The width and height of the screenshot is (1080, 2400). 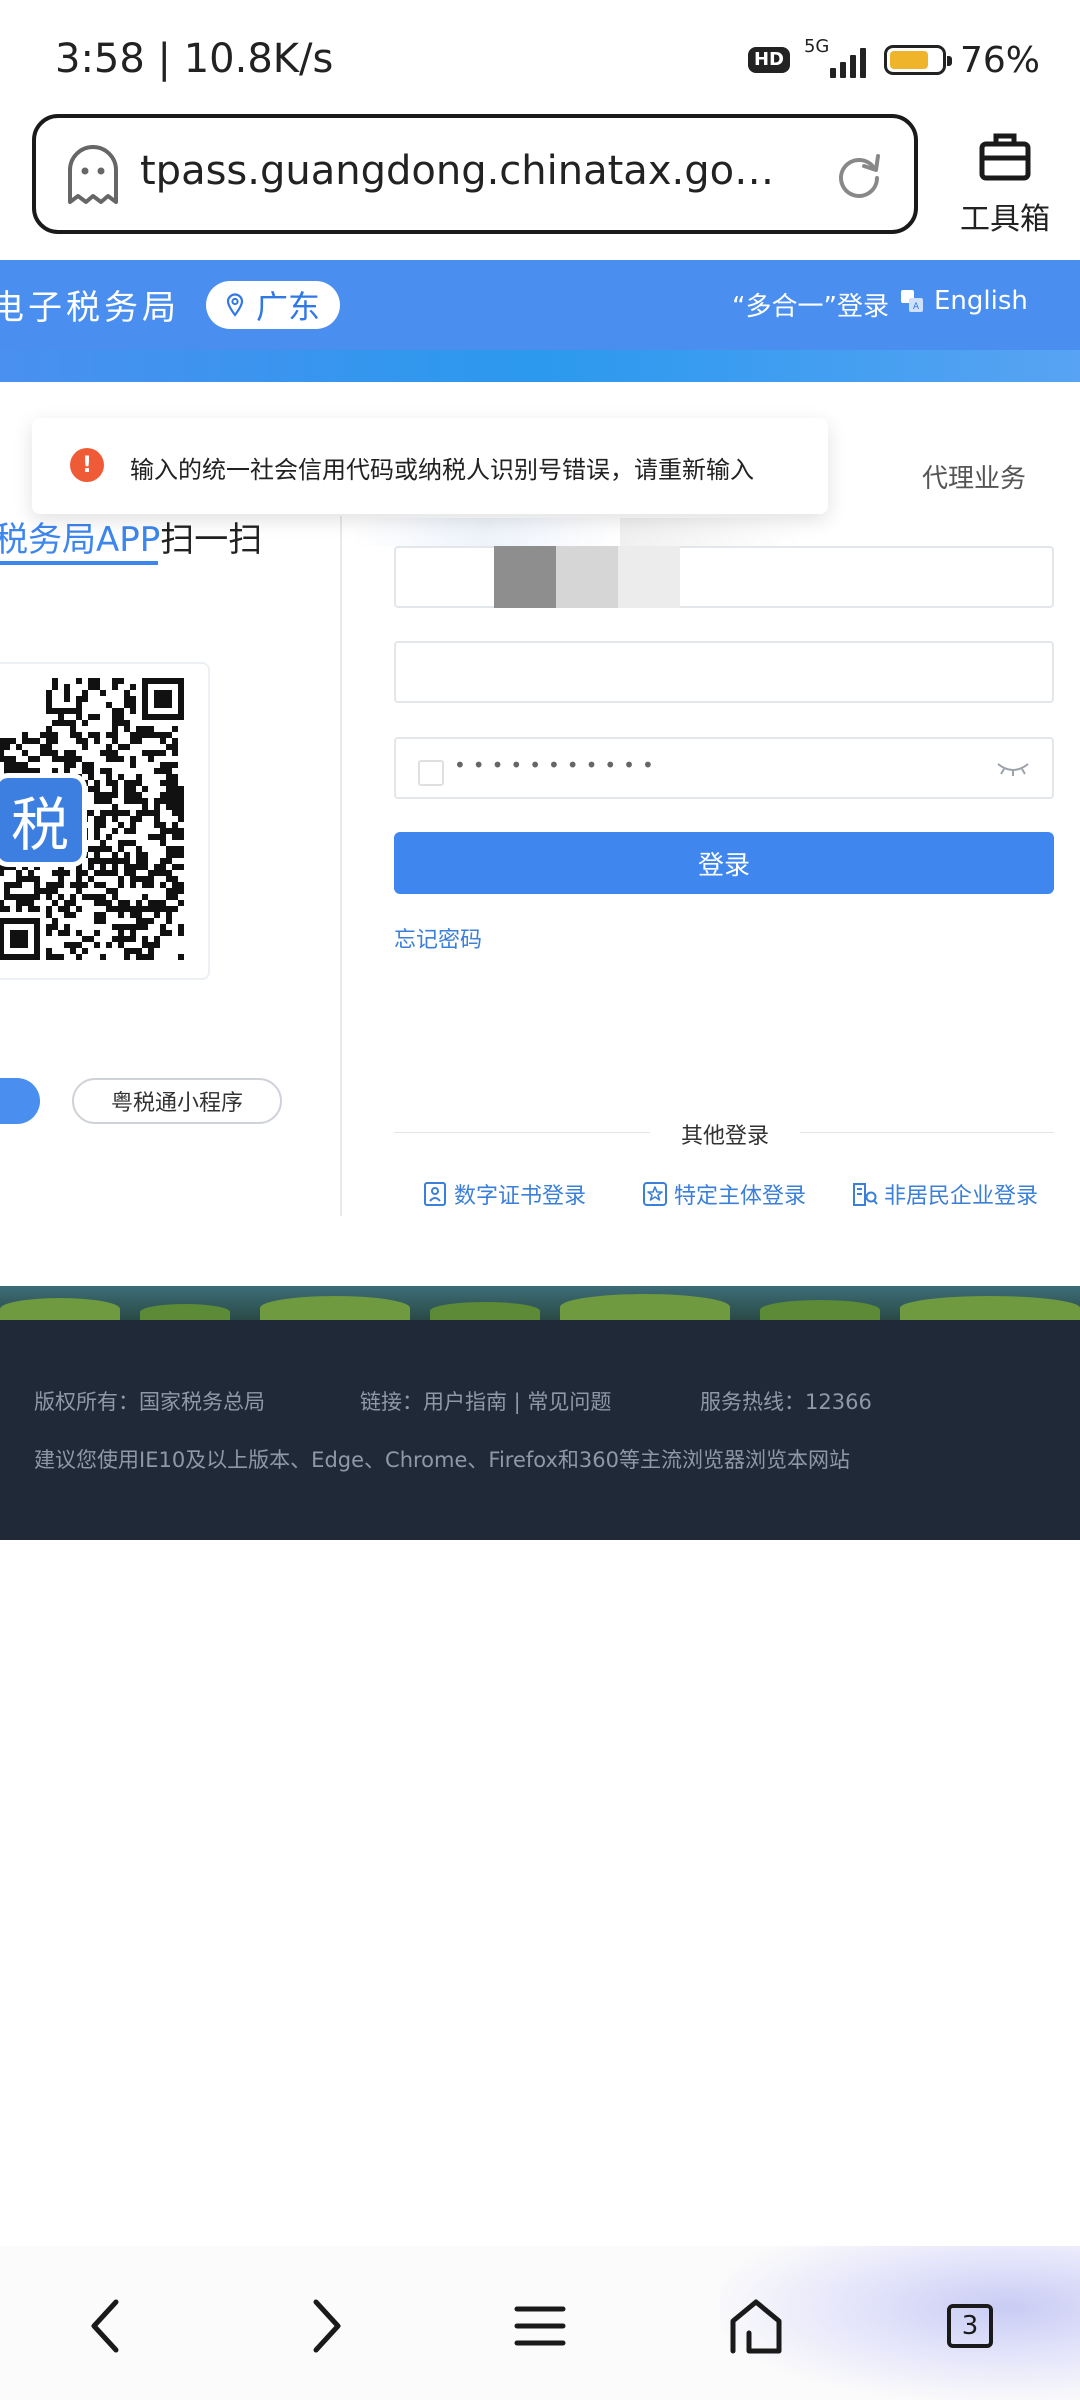 What do you see at coordinates (287, 307) in the screenshot?
I see `region-label: 广东` at bounding box center [287, 307].